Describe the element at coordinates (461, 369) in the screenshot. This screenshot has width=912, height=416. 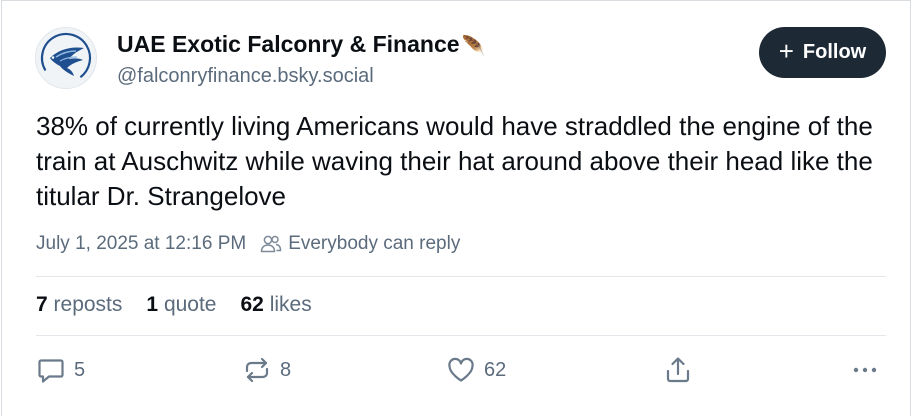
I see `like-icon` at that location.